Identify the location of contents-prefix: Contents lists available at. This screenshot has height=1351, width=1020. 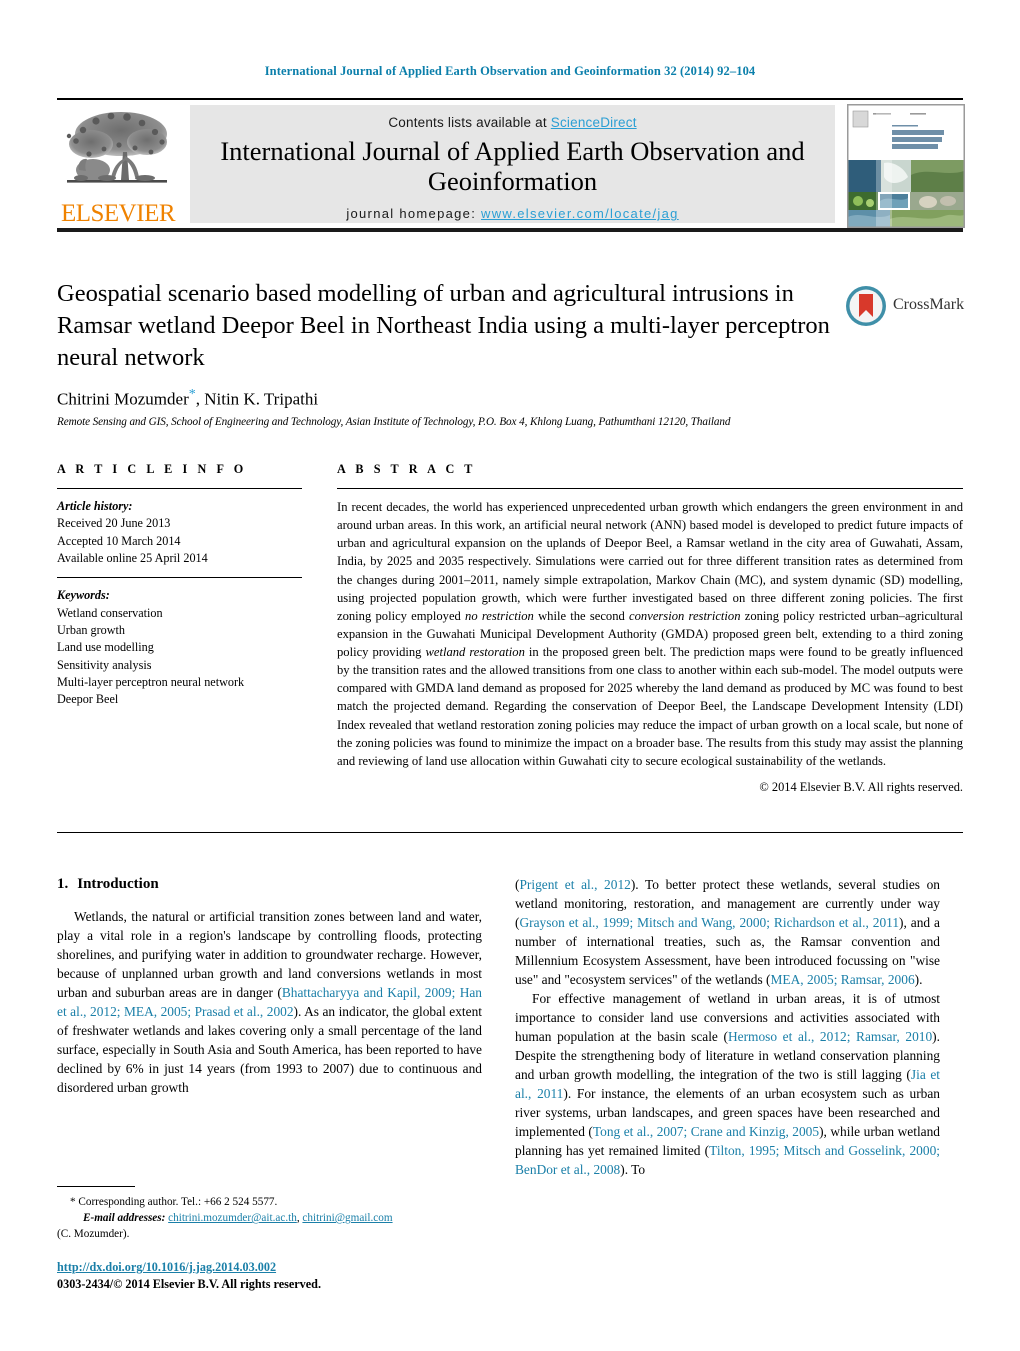
(469, 122).